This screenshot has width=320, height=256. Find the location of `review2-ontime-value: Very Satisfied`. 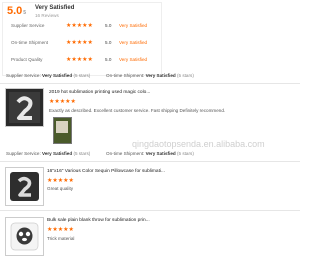

review2-ontime-value: Very Satisfied is located at coordinates (160, 153).